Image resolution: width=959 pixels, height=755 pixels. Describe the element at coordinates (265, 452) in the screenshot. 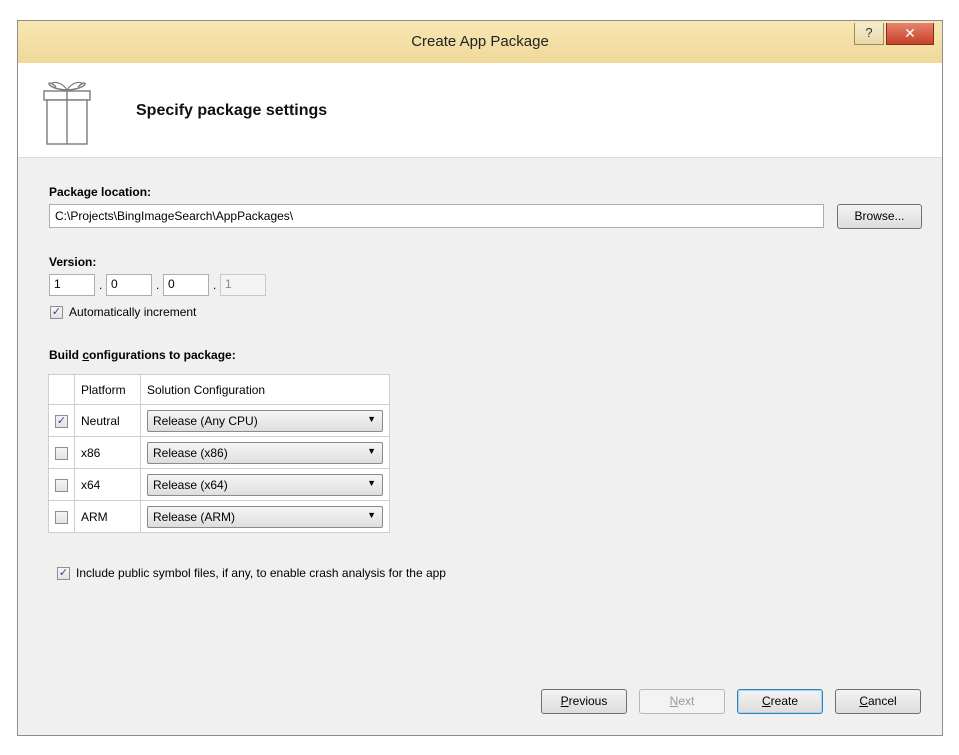

I see `configuration-dropdown: Release (x86) ▼` at that location.